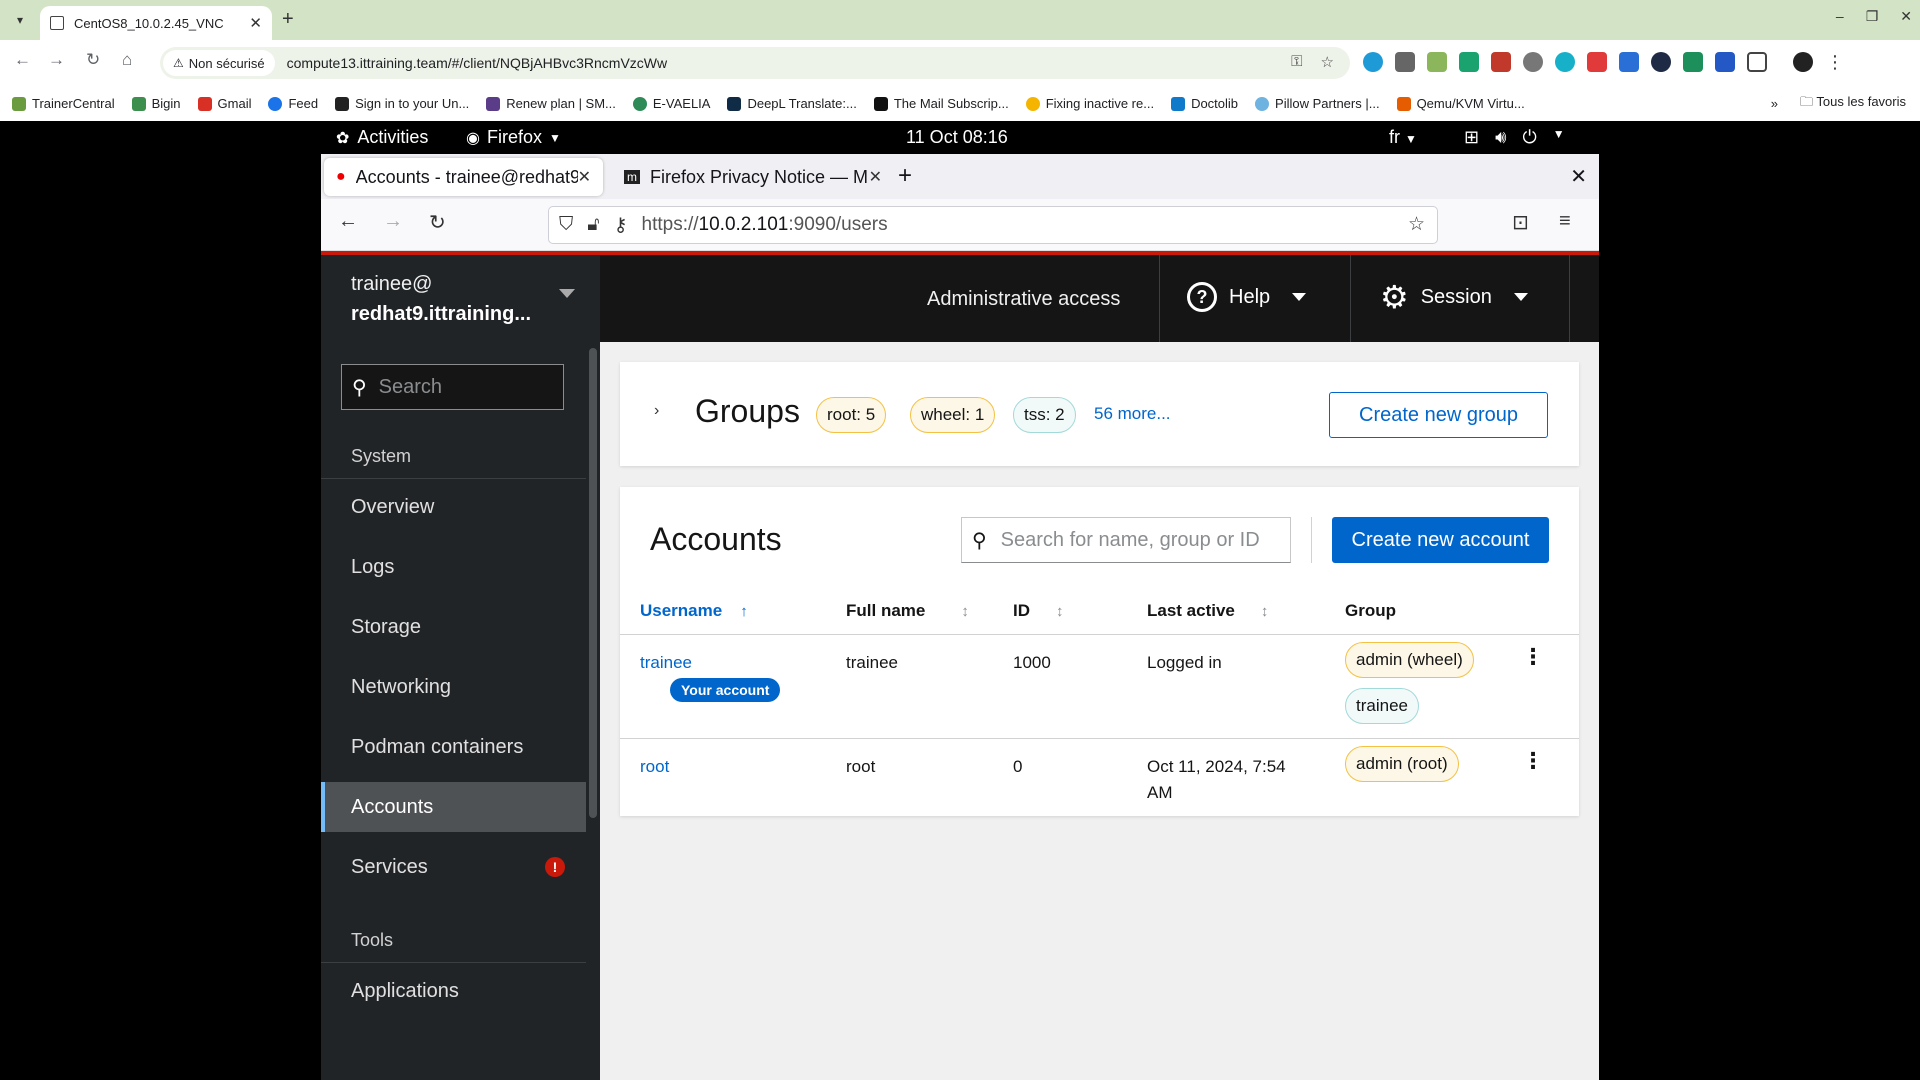 This screenshot has width=1920, height=1080. Describe the element at coordinates (1126, 540) in the screenshot. I see `accounts-search-input: ⚲ Search for name, group or ID` at that location.